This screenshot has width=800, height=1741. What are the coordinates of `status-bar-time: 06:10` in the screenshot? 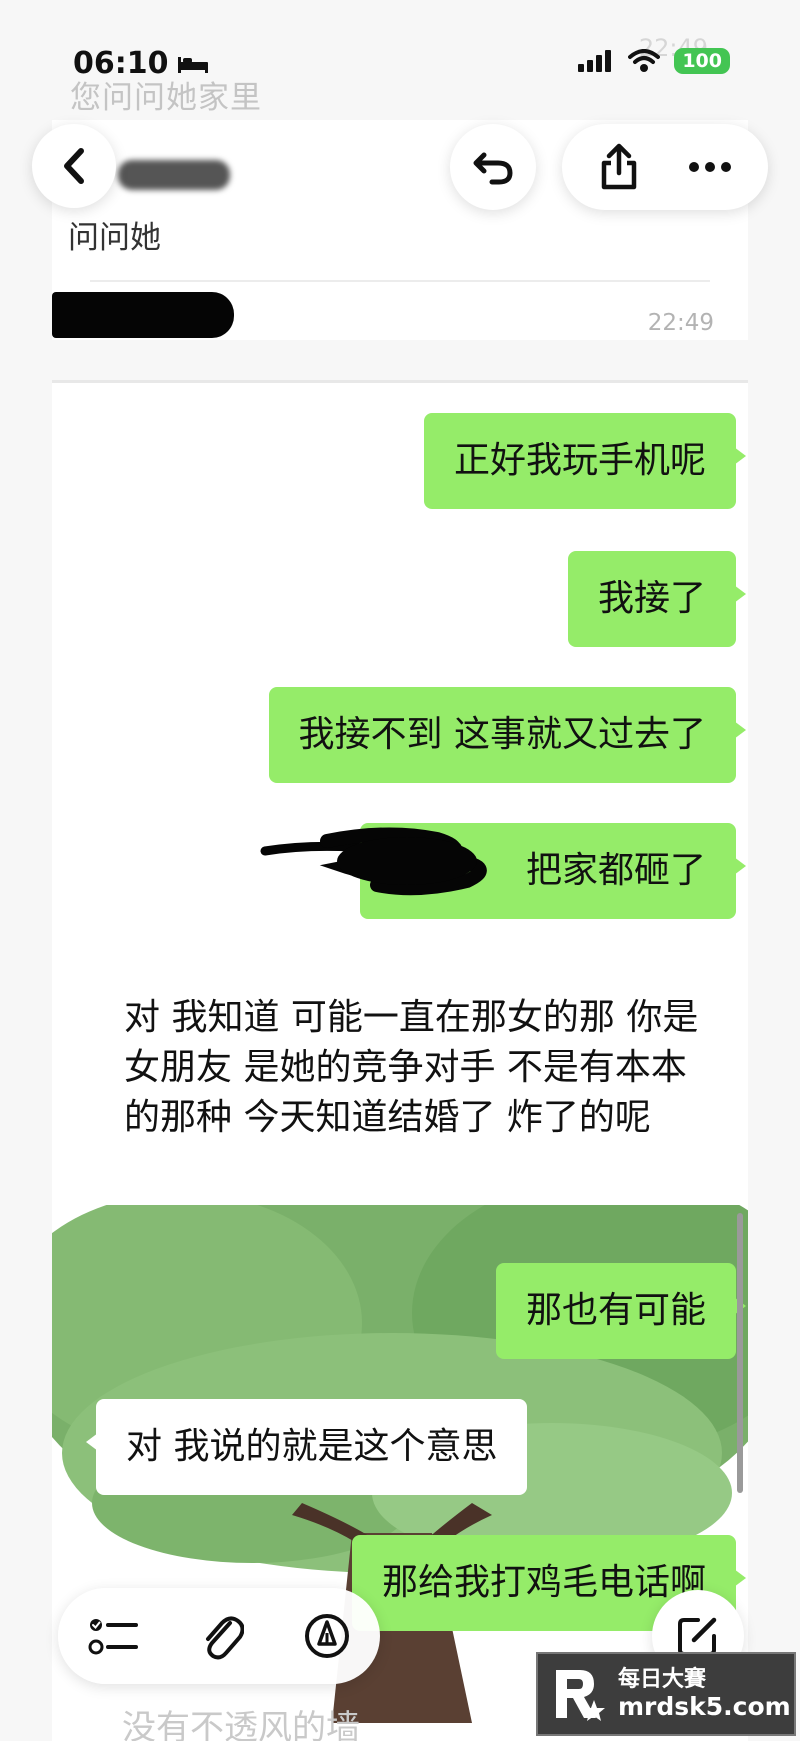 It's located at (141, 63).